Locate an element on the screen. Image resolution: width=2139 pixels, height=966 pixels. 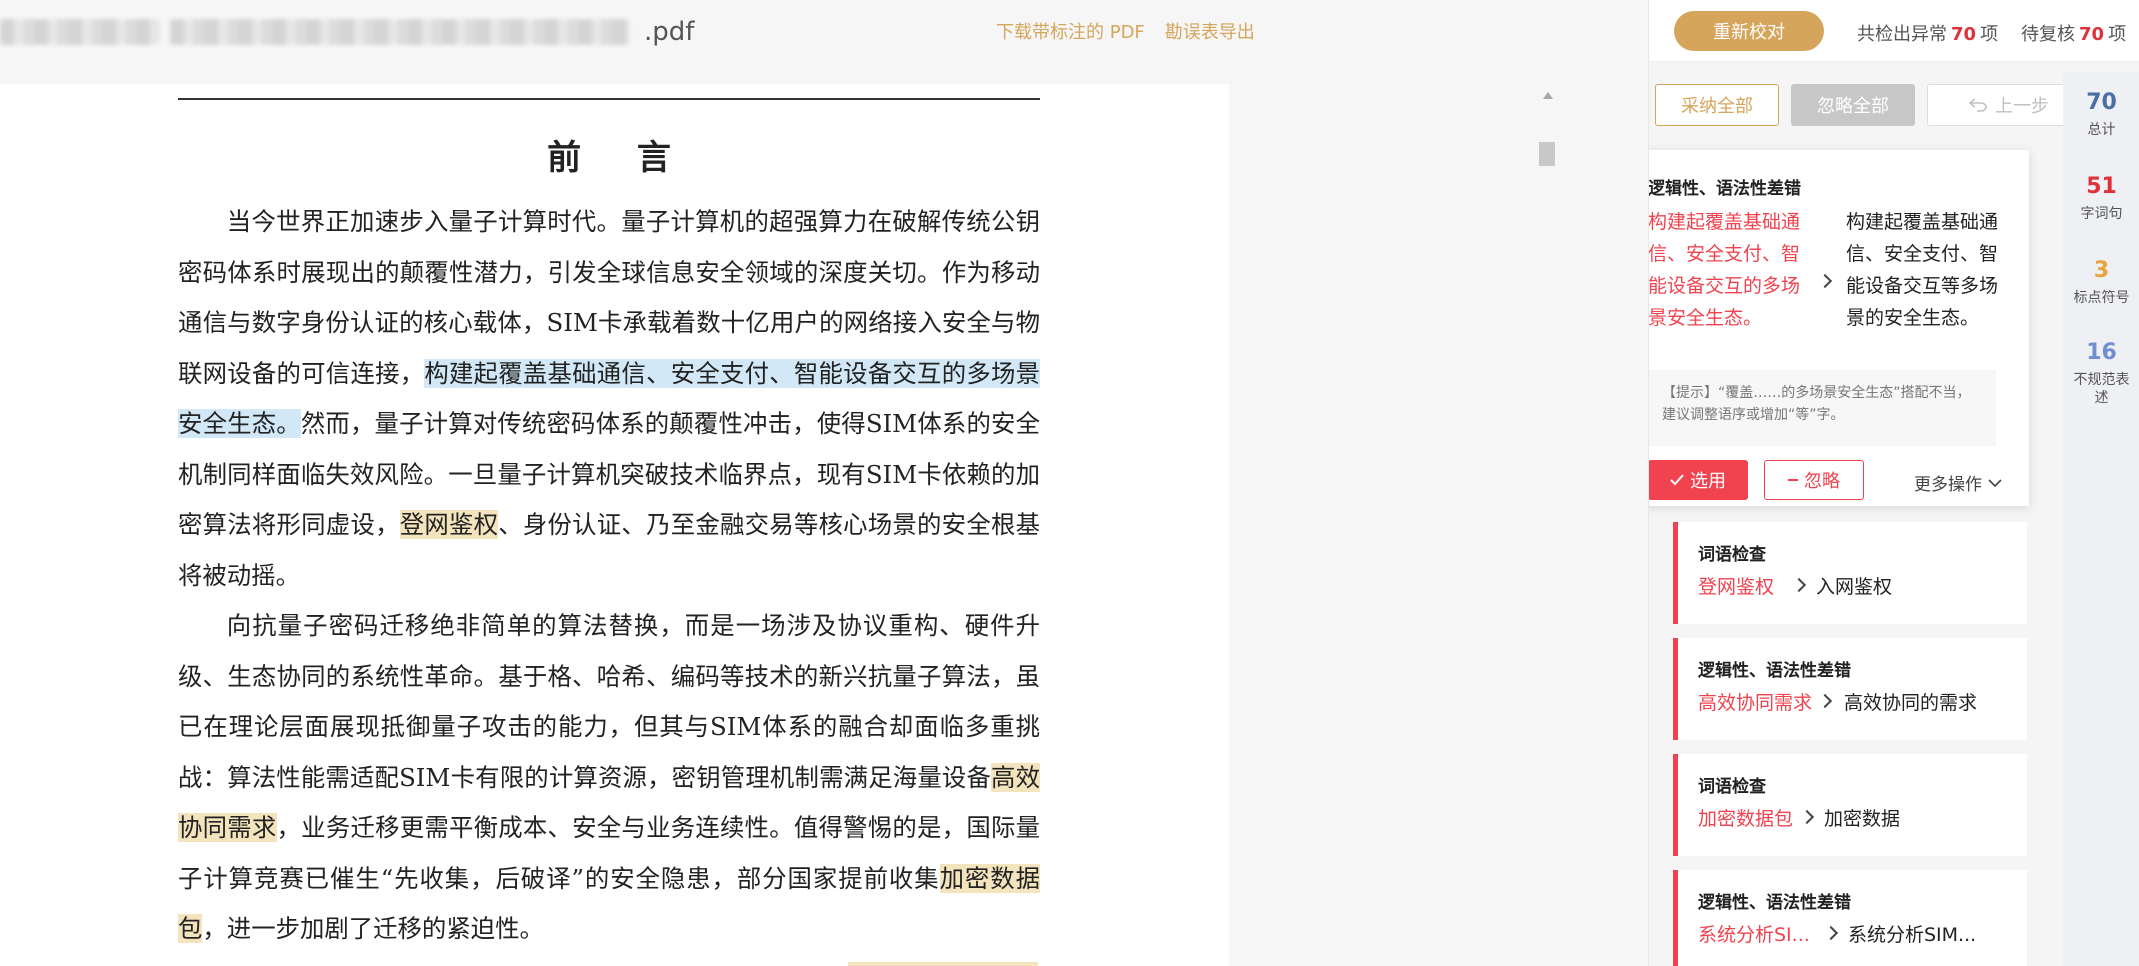
stat-pending-label: 待复核 is located at coordinates (2048, 34).